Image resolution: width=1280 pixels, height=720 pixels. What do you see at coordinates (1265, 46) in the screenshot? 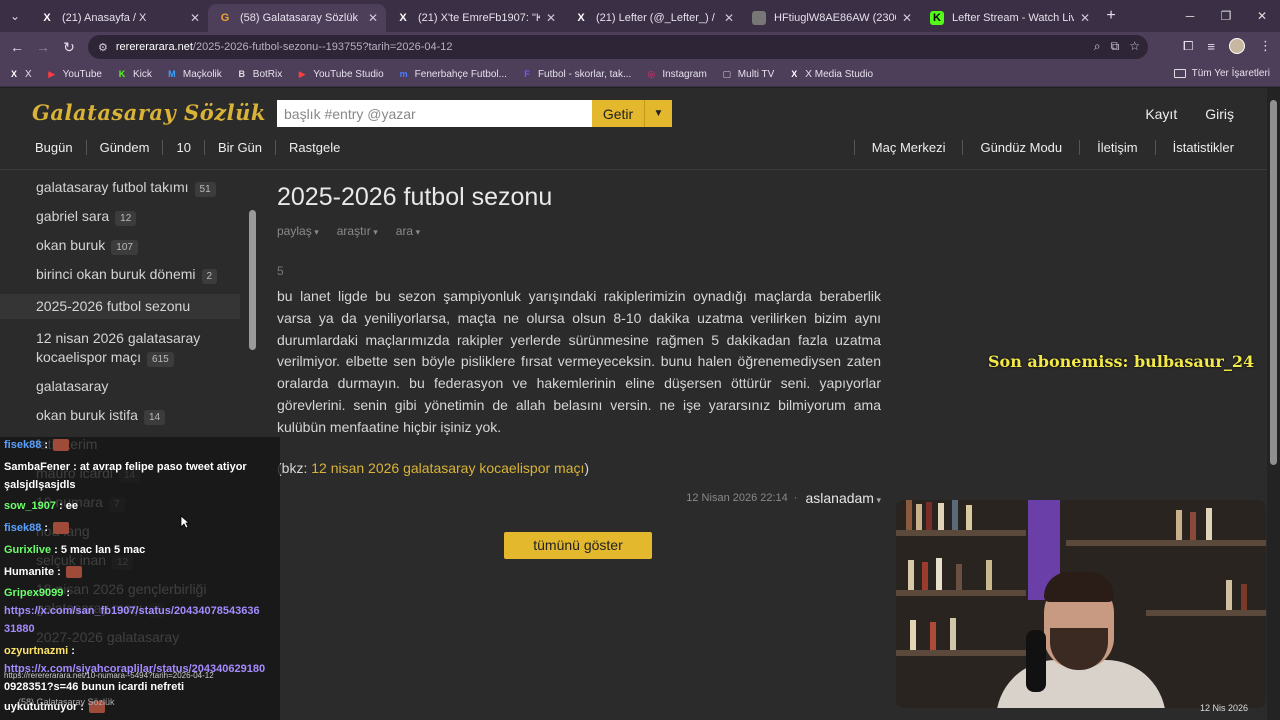
I see `more-menu-icon: ⋮` at bounding box center [1265, 46].